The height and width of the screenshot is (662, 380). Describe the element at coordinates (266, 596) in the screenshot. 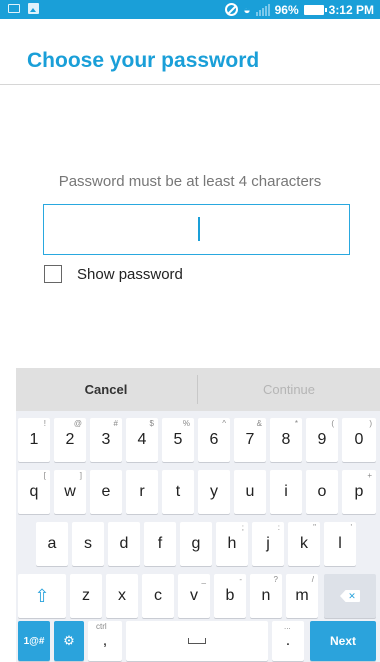

I see `key-n: n?` at that location.